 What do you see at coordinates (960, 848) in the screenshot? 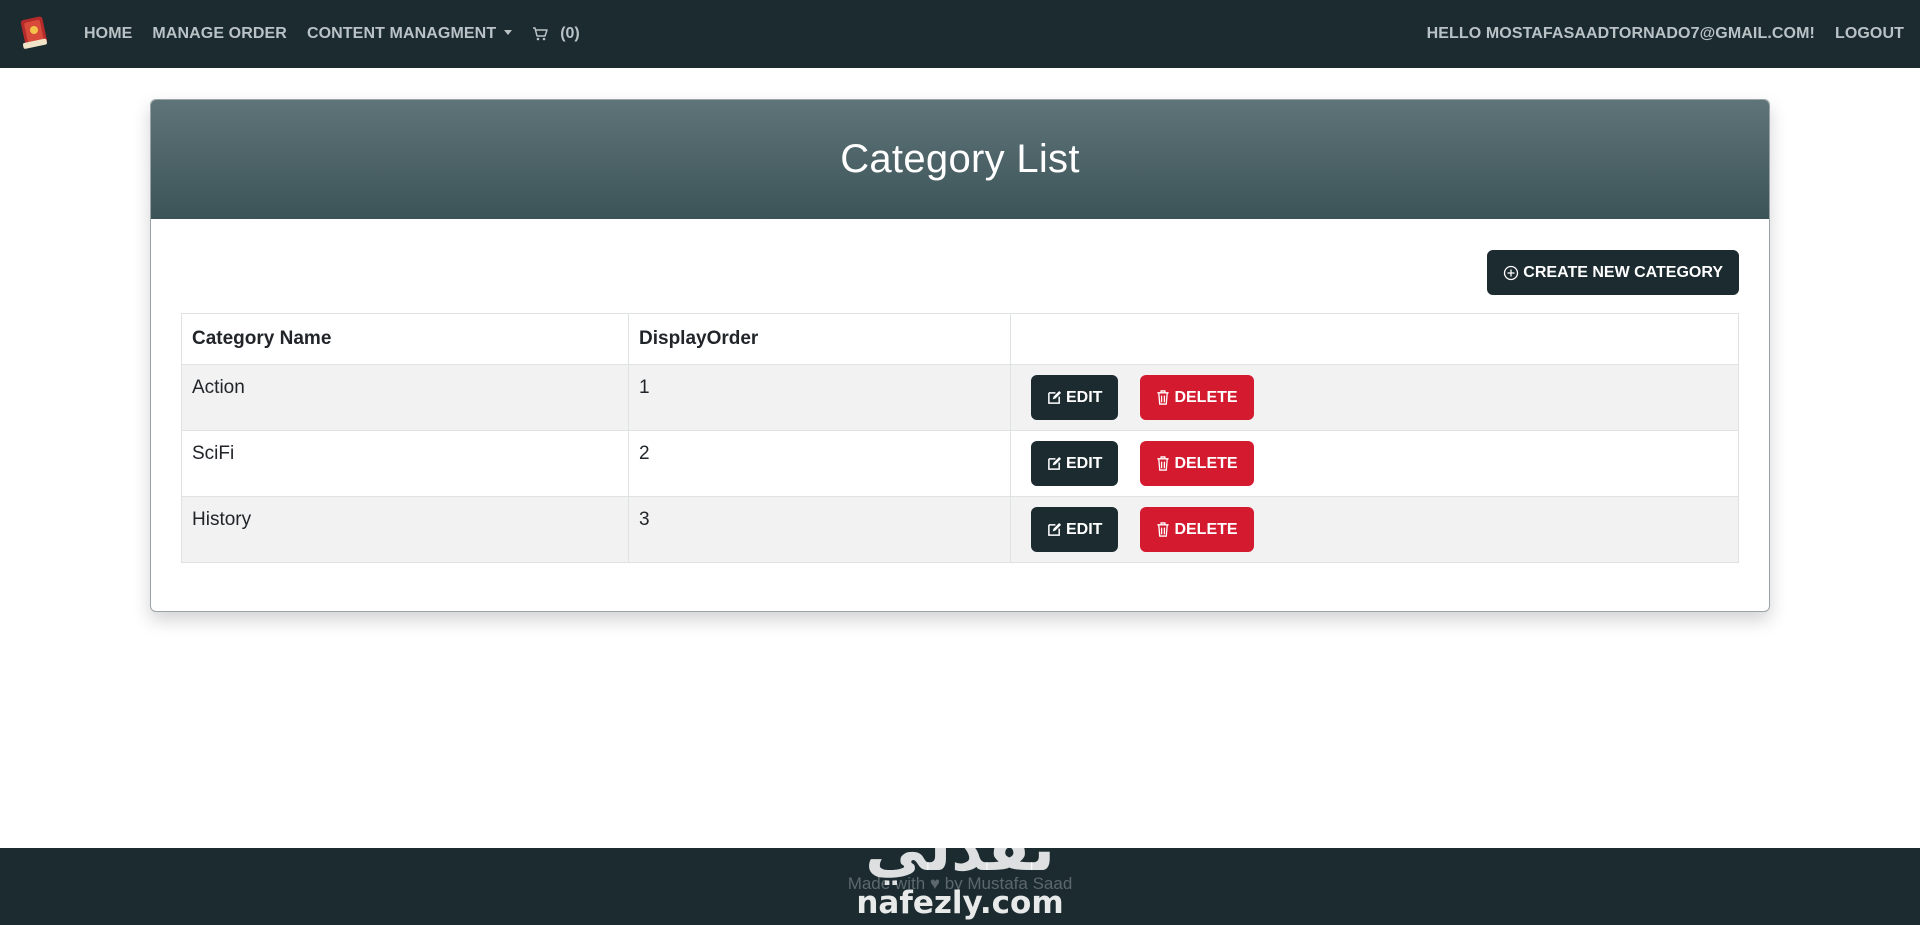
I see `watermark-arabic: نفذلي` at bounding box center [960, 848].